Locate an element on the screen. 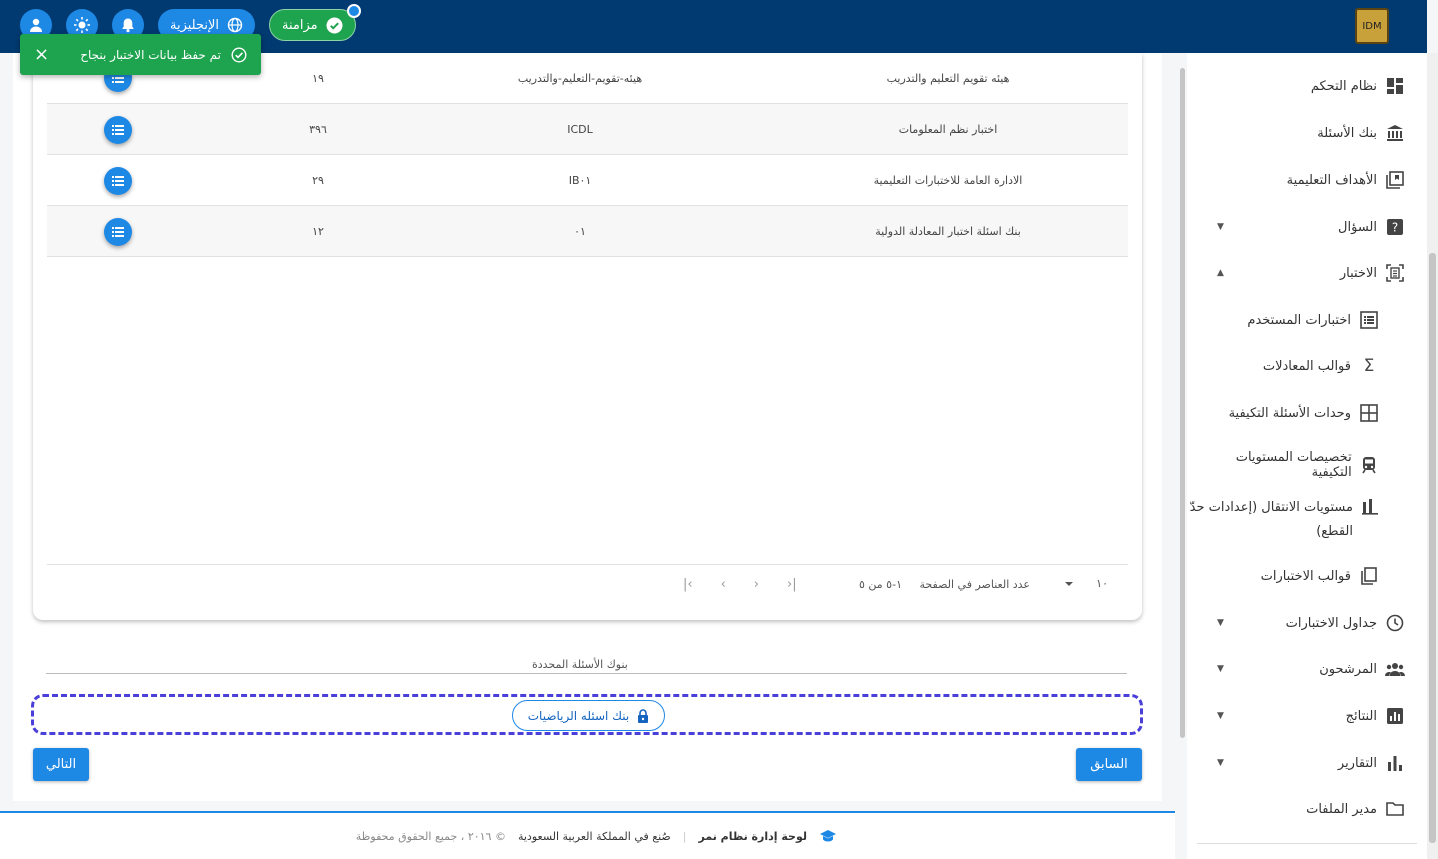 The width and height of the screenshot is (1438, 859). grid-icon is located at coordinates (1369, 413).